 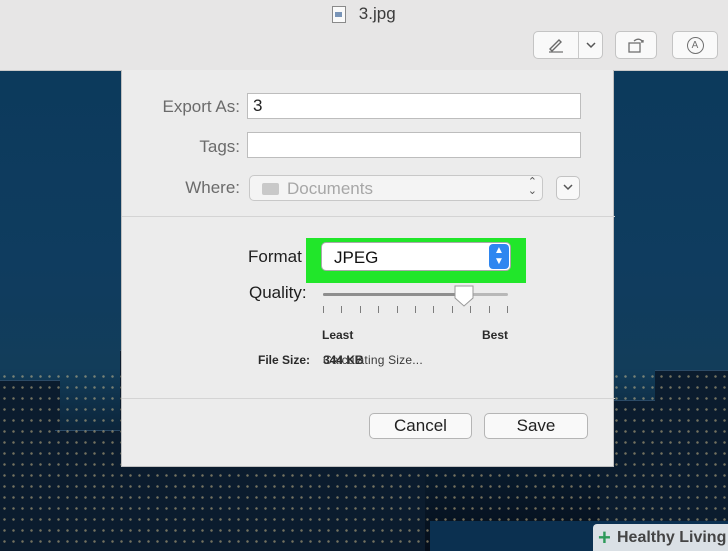 I want to click on window-title-text: 3.jpg, so click(x=377, y=13).